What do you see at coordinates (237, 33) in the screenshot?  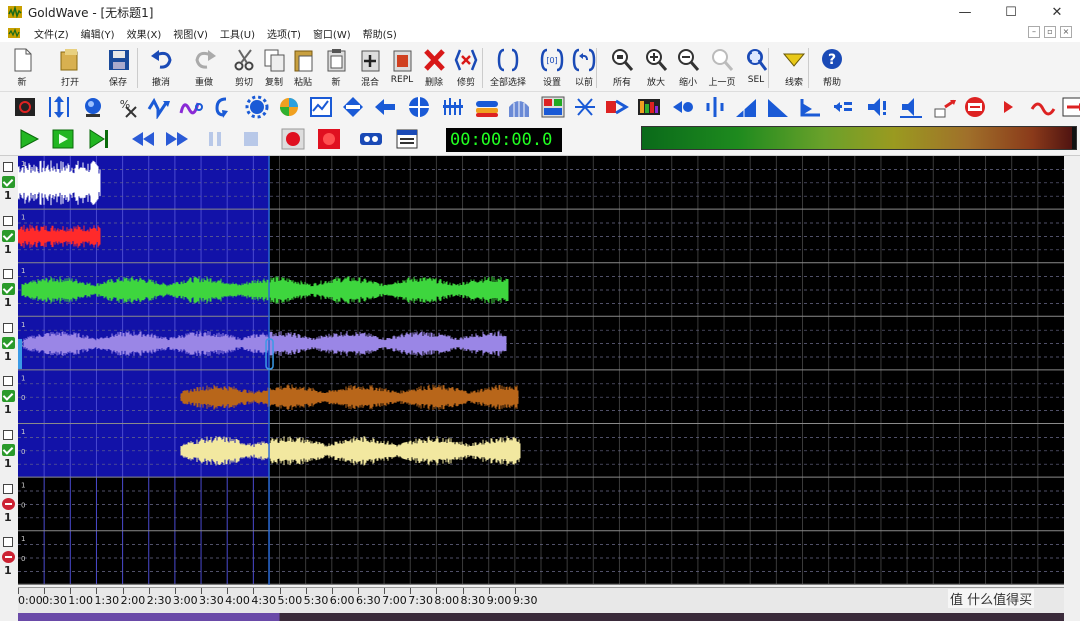 I see `menu-tools: 工具(U)` at bounding box center [237, 33].